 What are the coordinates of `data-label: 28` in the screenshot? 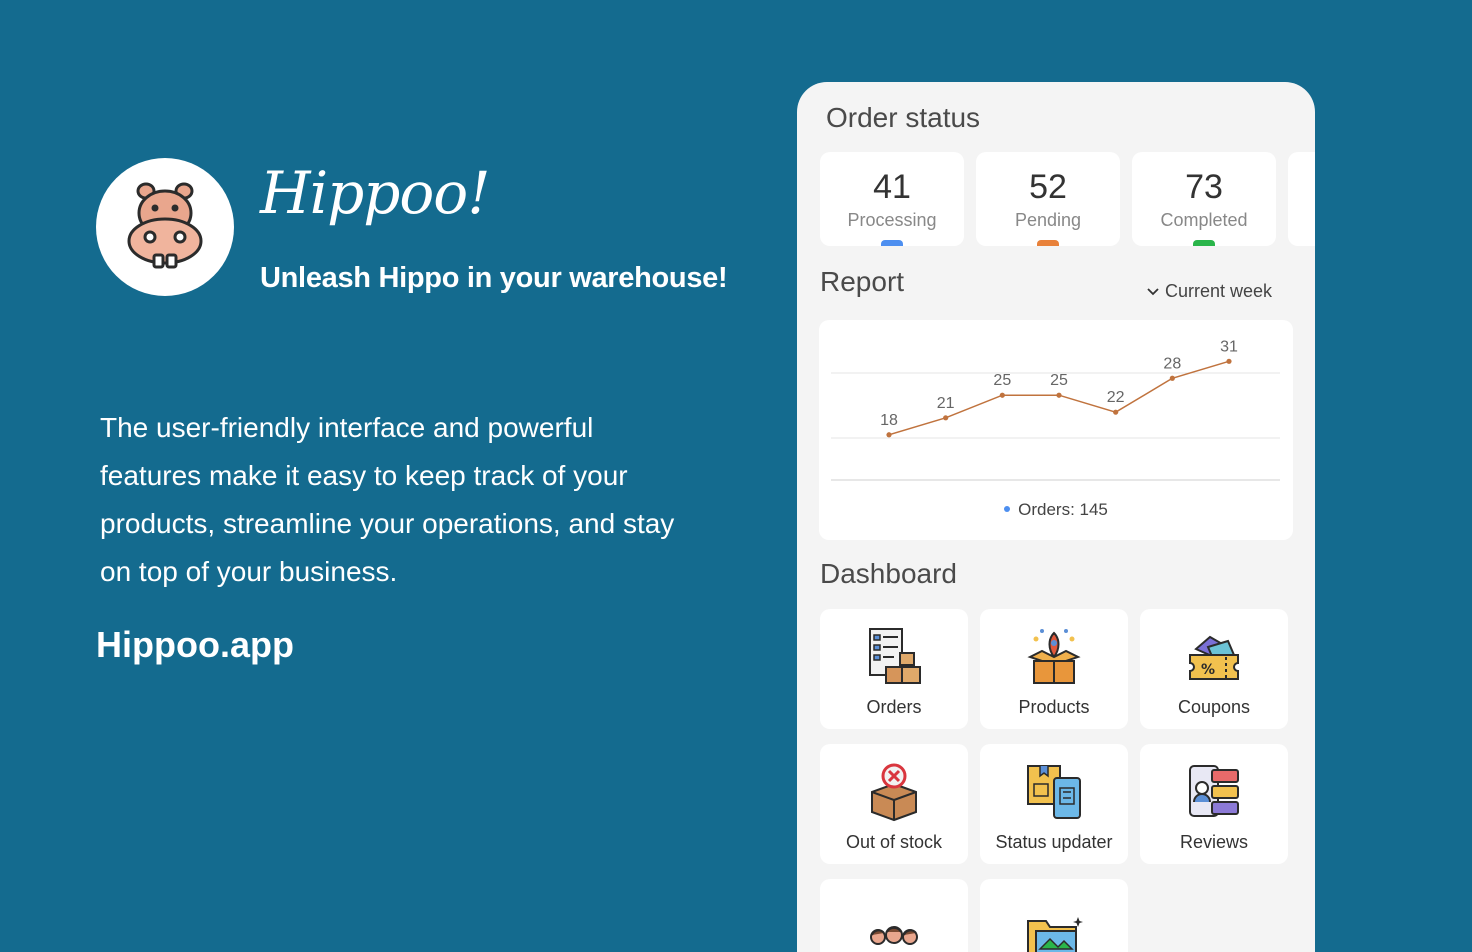 It's located at (1172, 363).